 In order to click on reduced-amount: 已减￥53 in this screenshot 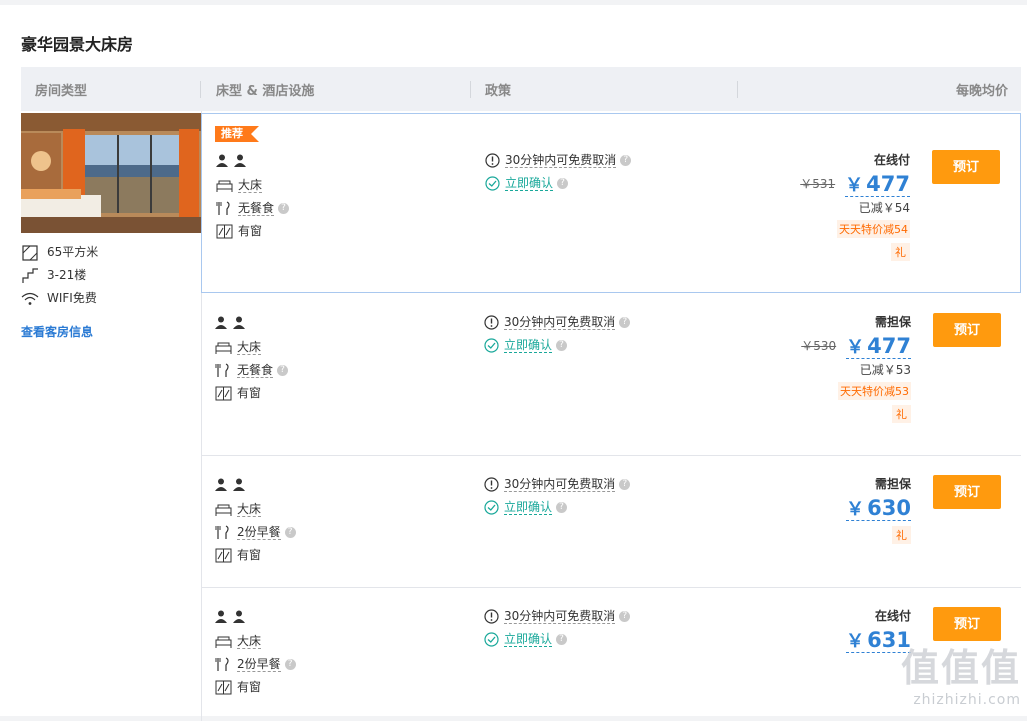, I will do `click(885, 370)`.